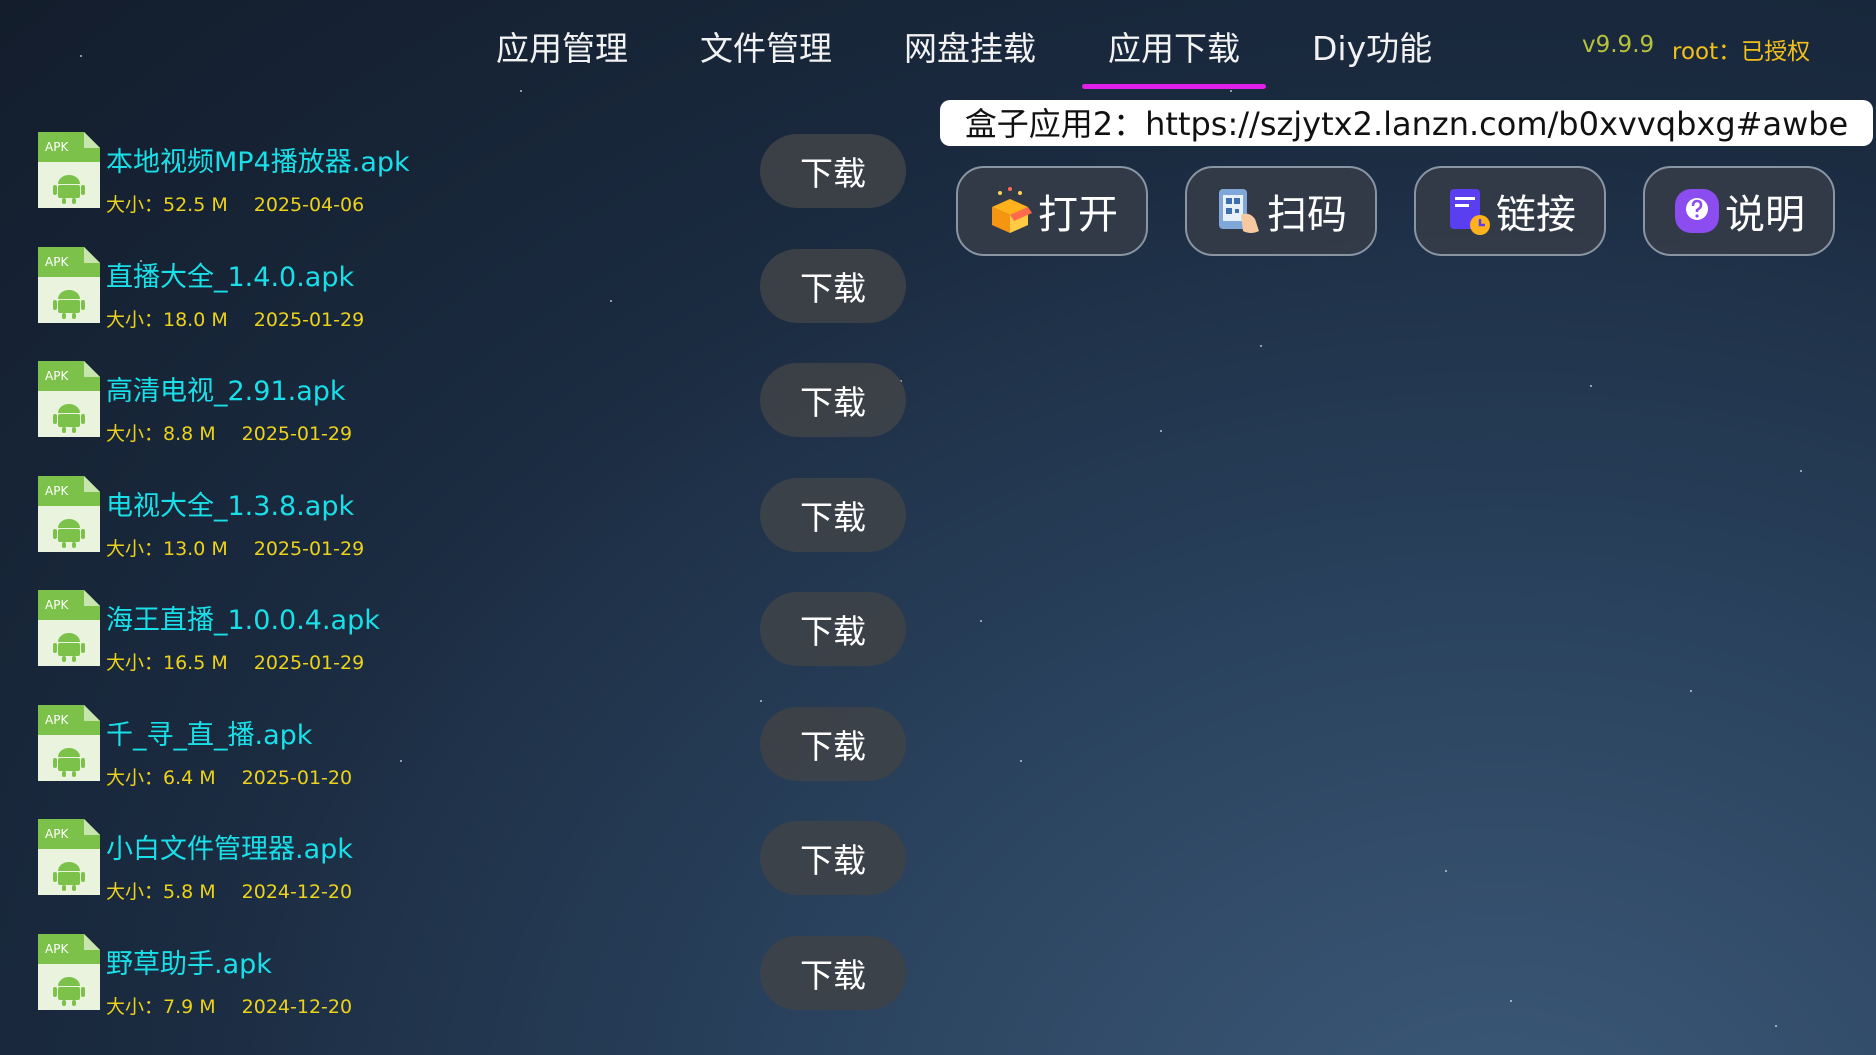  I want to click on app-size: 大小：16.5 M, so click(167, 663).